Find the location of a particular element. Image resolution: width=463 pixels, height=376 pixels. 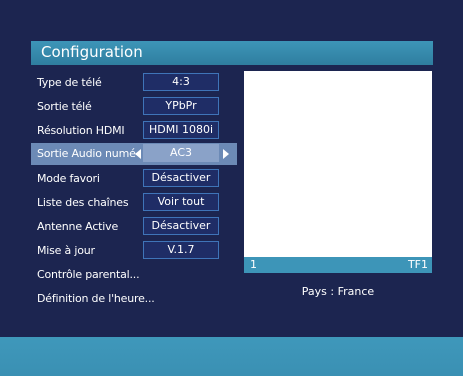

arrow-right-icon is located at coordinates (226, 154).